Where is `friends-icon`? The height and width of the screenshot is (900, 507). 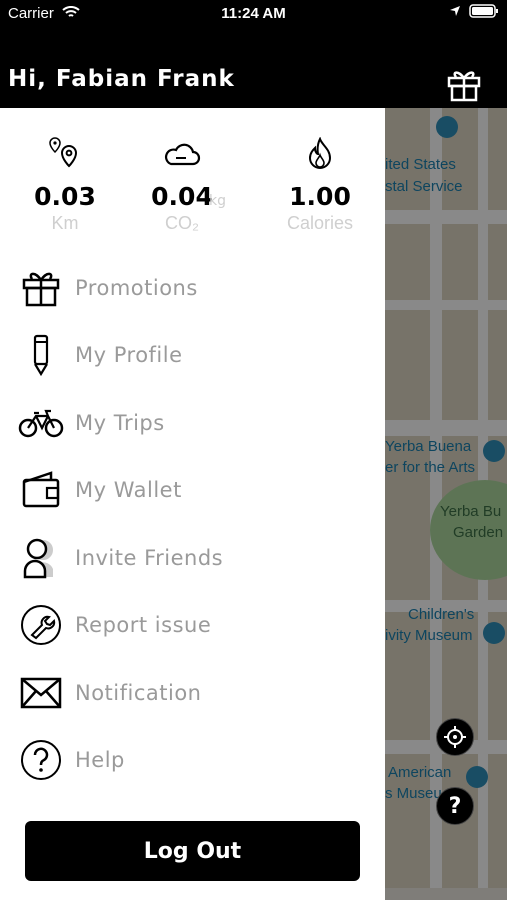 friends-icon is located at coordinates (38, 558).